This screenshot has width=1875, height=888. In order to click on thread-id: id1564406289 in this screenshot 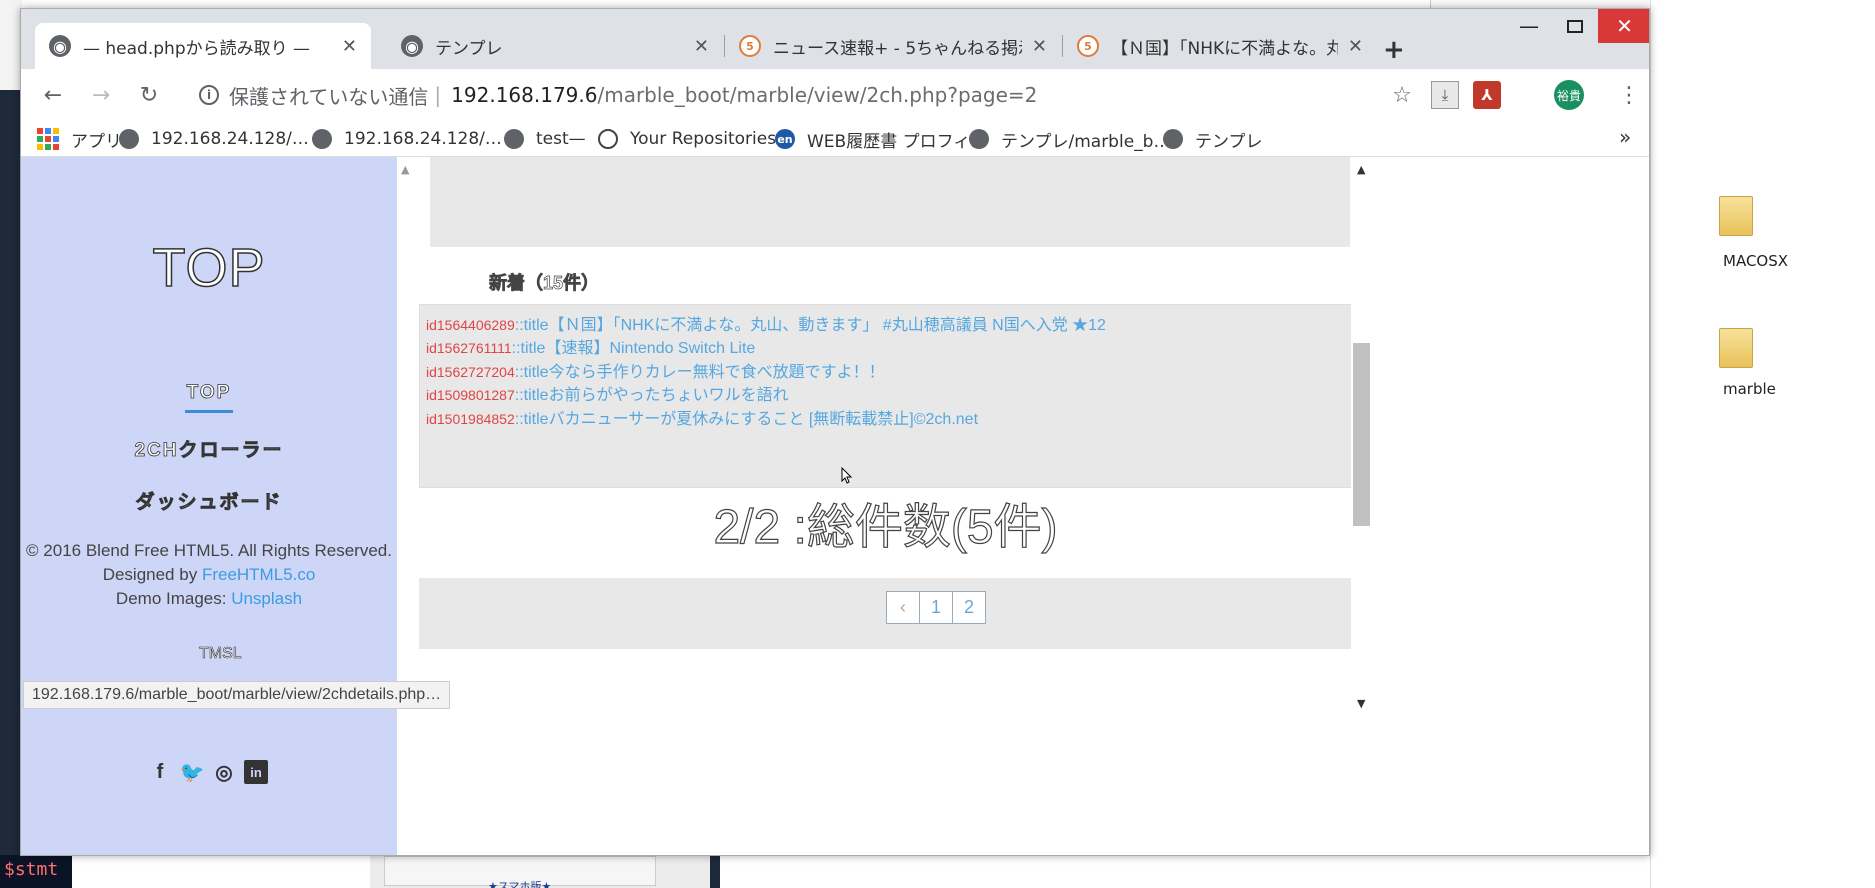, I will do `click(470, 325)`.